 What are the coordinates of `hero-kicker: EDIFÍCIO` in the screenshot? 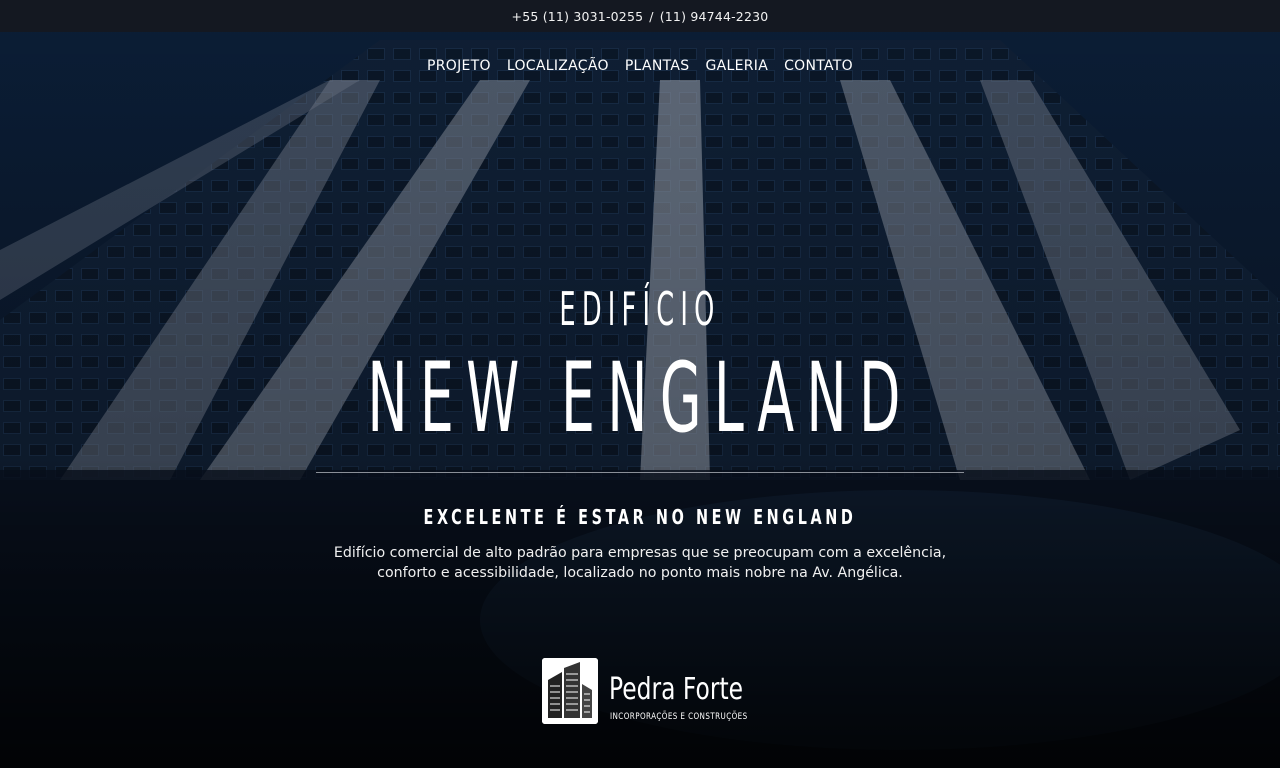 It's located at (640, 309).